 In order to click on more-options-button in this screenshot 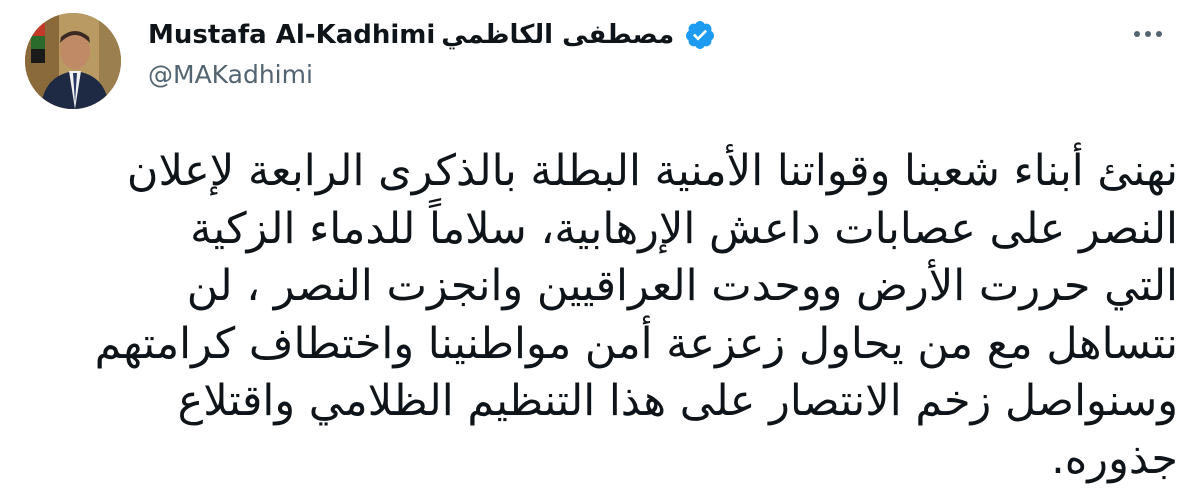, I will do `click(1148, 34)`.